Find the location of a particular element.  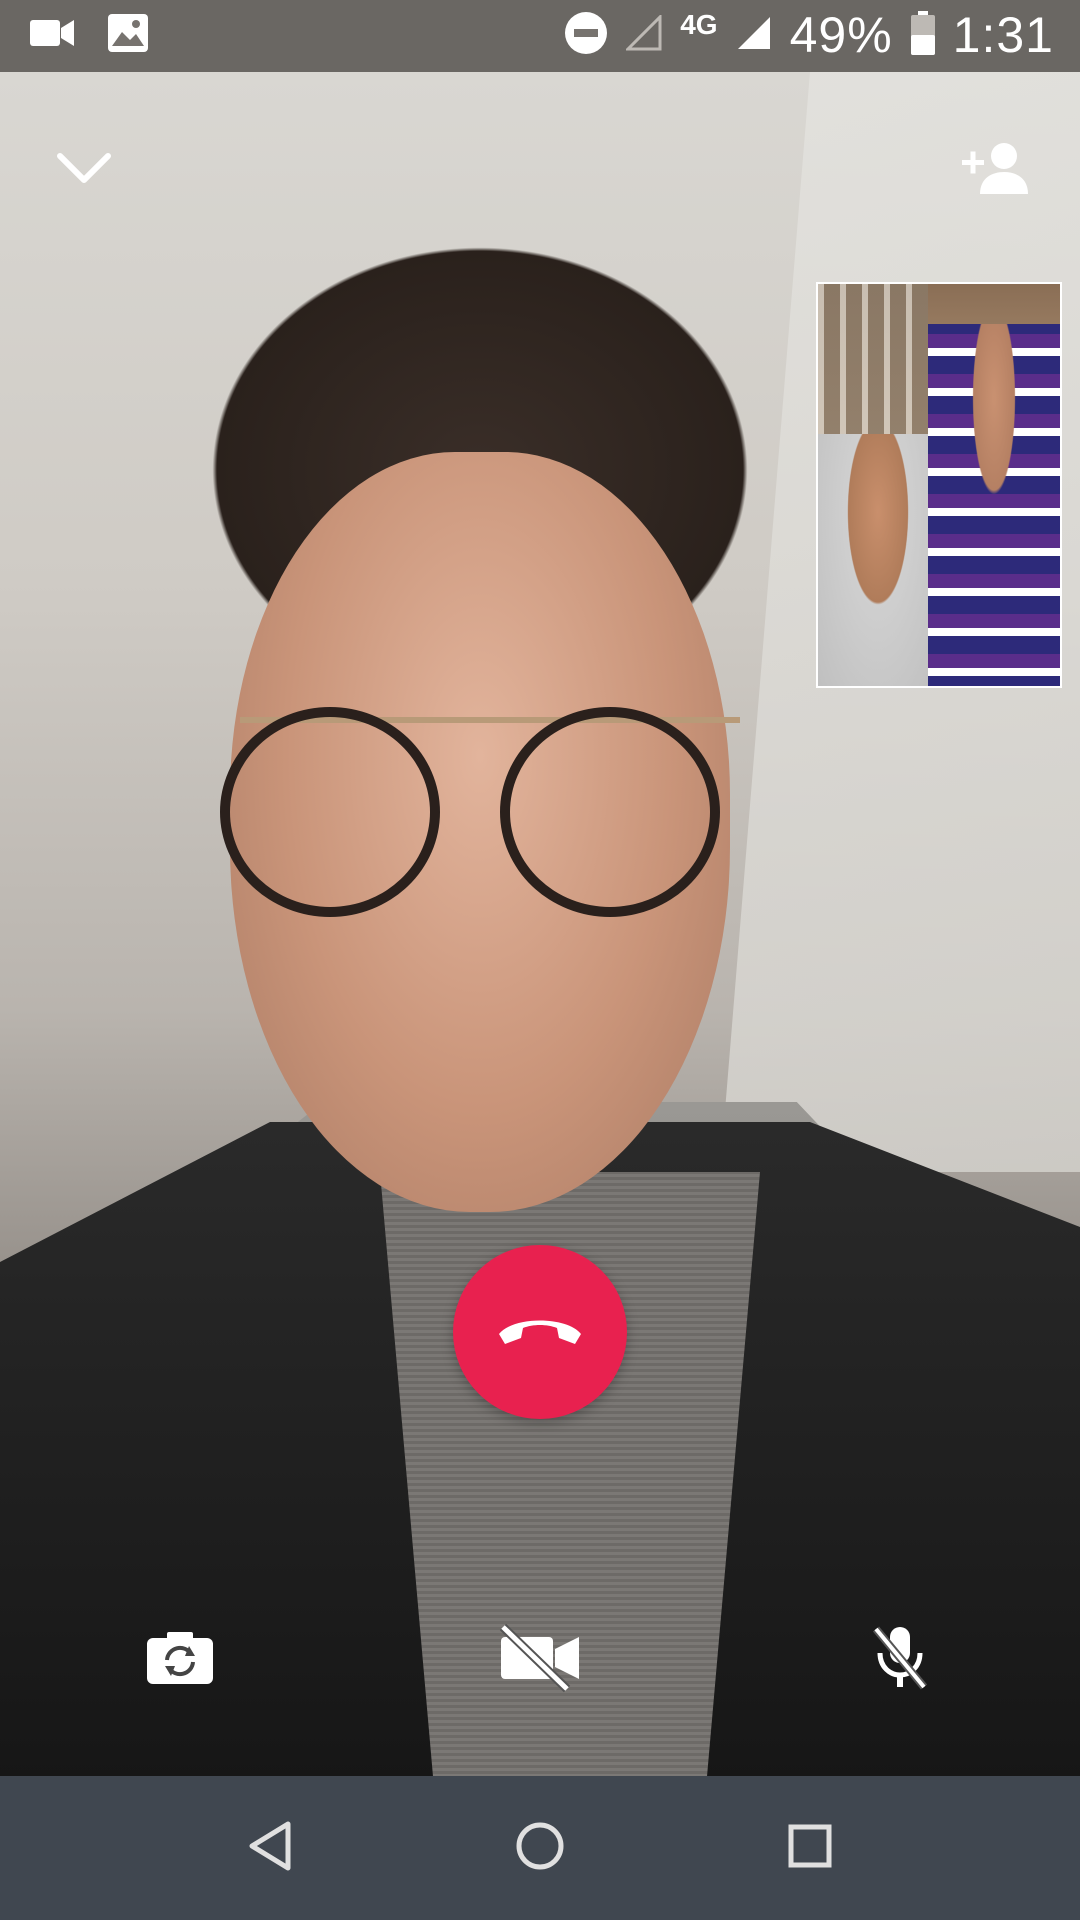

home-icon is located at coordinates (540, 1848).